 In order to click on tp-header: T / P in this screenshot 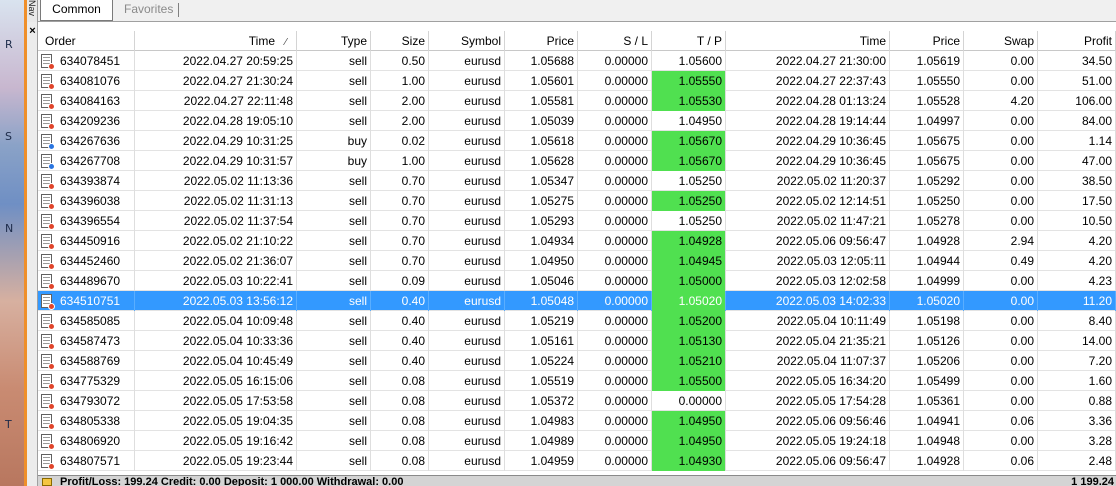, I will do `click(689, 41)`.